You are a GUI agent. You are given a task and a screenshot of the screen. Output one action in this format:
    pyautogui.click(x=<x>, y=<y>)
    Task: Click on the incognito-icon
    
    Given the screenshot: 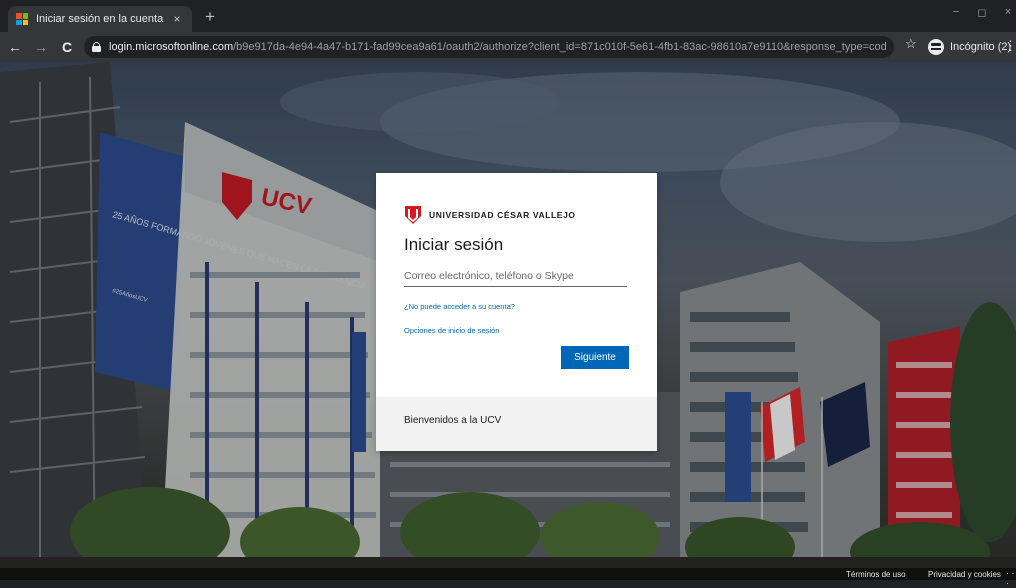 What is the action you would take?
    pyautogui.click(x=936, y=47)
    